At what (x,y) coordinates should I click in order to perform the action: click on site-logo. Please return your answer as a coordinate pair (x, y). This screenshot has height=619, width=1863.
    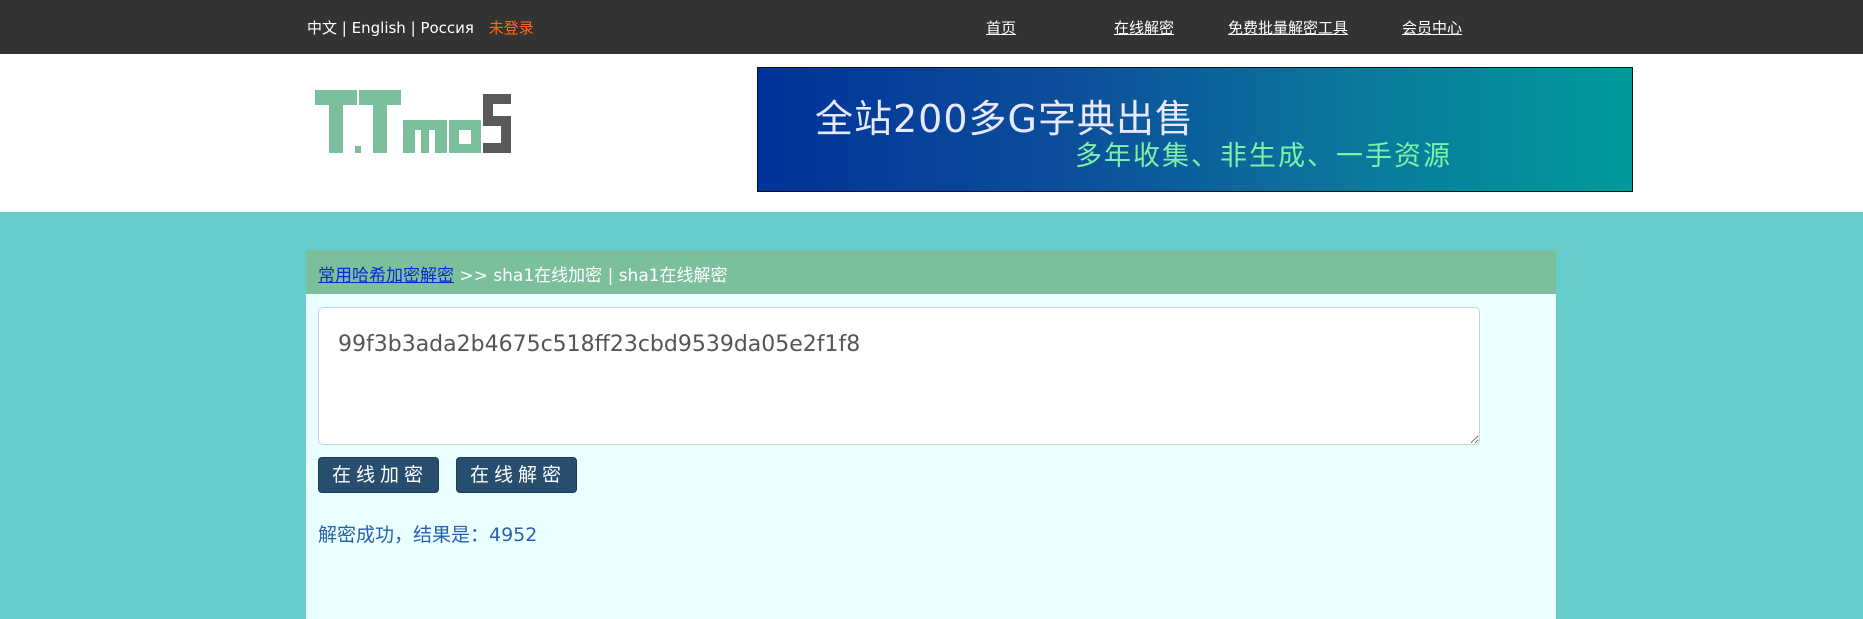
    Looking at the image, I should click on (431, 125).